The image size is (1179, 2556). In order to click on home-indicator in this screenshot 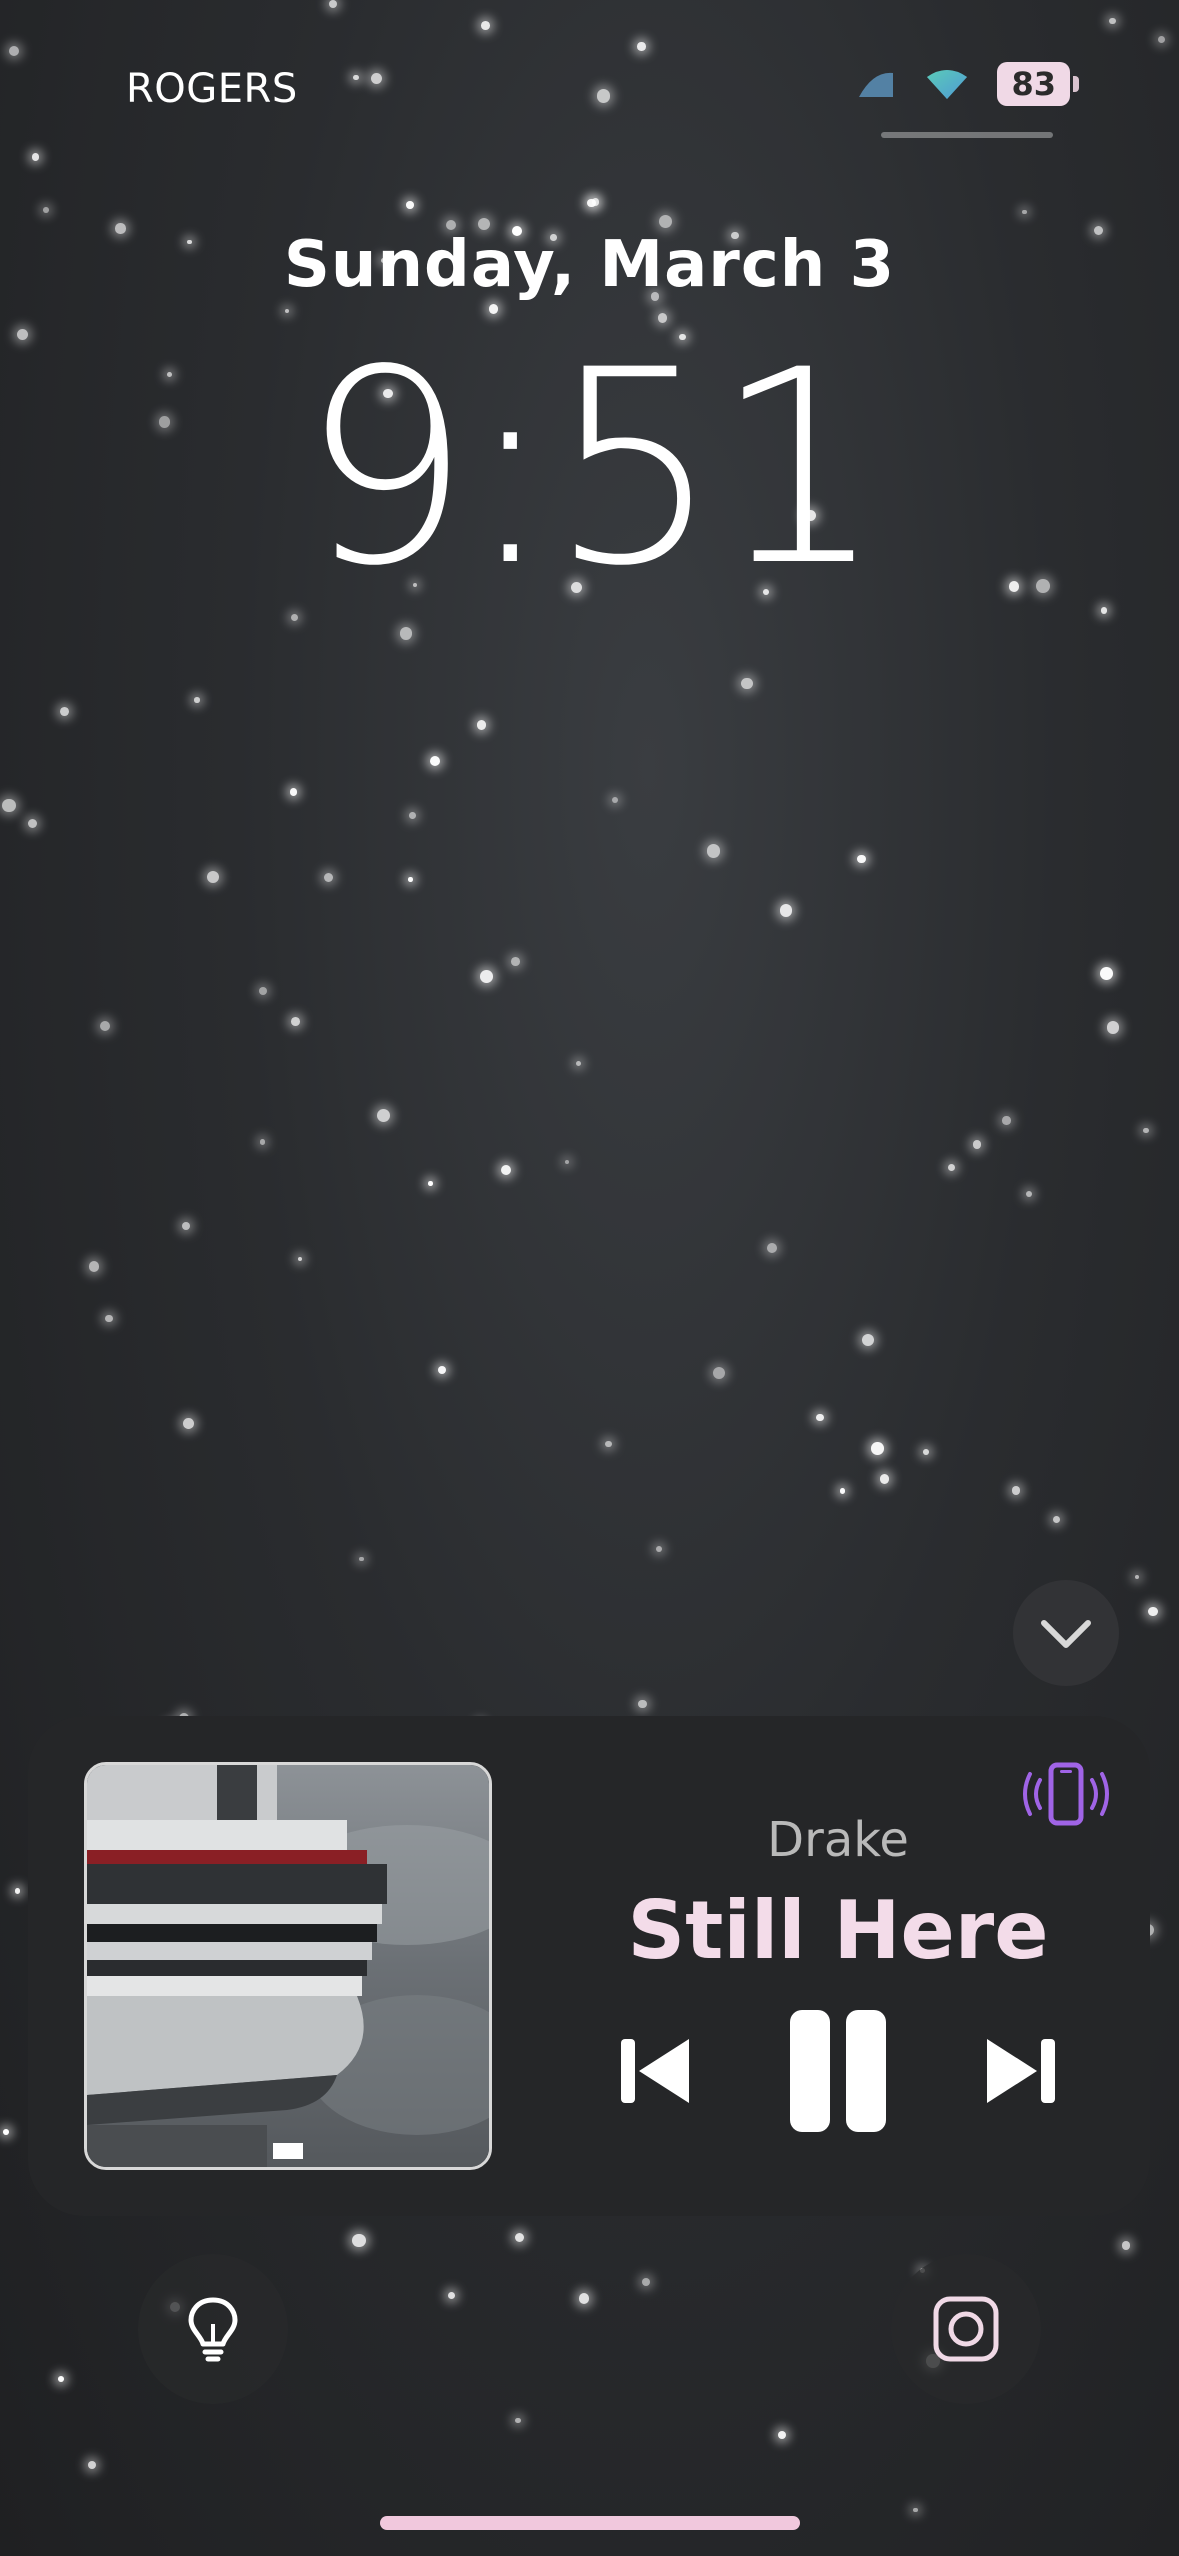, I will do `click(590, 2523)`.